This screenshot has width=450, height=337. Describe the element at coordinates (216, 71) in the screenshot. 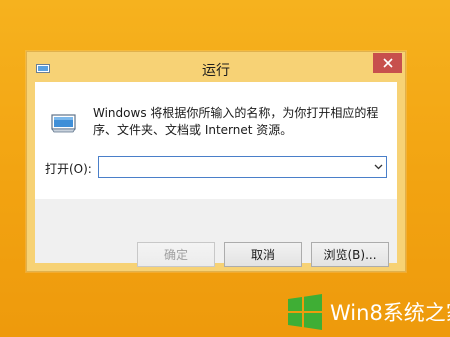

I see `window-title: 运行` at that location.